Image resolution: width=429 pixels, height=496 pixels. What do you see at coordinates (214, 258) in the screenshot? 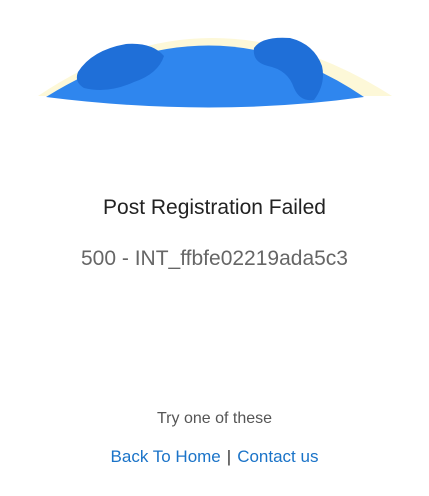
I see `error-code: 500 - INT_ffbfe02219ada5c3` at bounding box center [214, 258].